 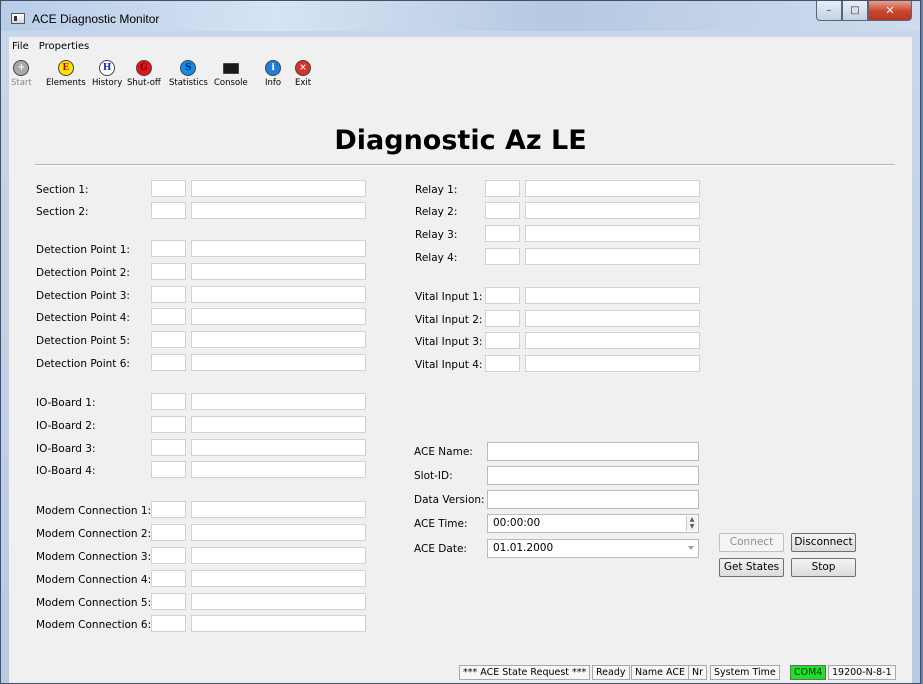 I want to click on toolbar-history-button: H History, so click(x=107, y=73).